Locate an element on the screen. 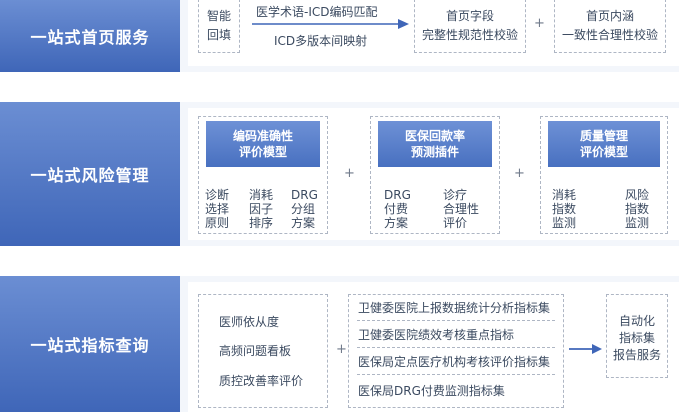 The image size is (679, 412). reimbursement-title-line1: 医保回款率 is located at coordinates (434, 136).